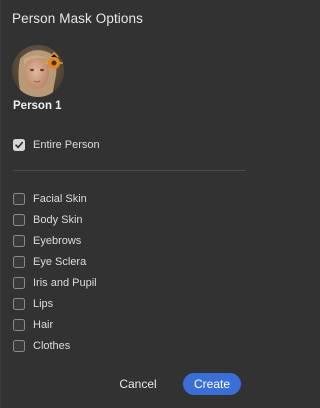 This screenshot has width=320, height=408. Describe the element at coordinates (43, 325) in the screenshot. I see `checkbox-label: Hair` at that location.